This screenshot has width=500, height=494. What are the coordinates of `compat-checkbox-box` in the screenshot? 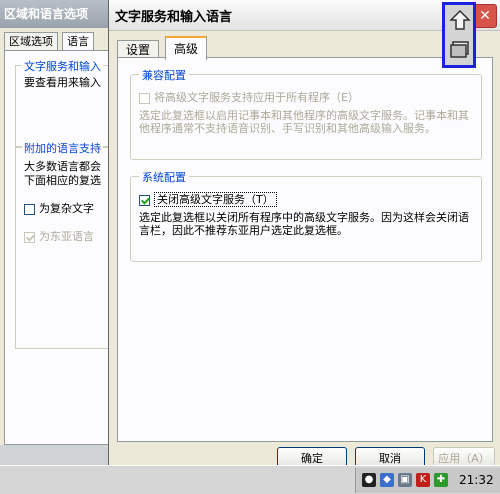 It's located at (144, 98).